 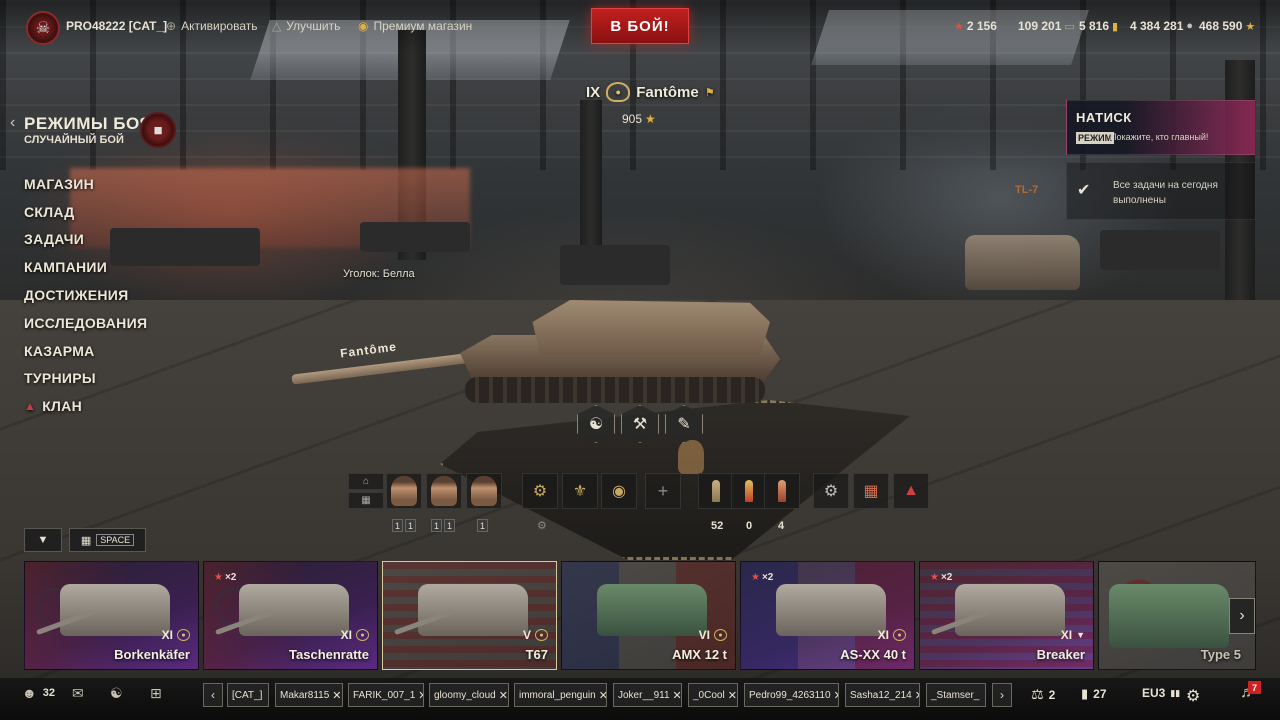 What do you see at coordinates (1052, 694) in the screenshot?
I see `balance-count: 2` at bounding box center [1052, 694].